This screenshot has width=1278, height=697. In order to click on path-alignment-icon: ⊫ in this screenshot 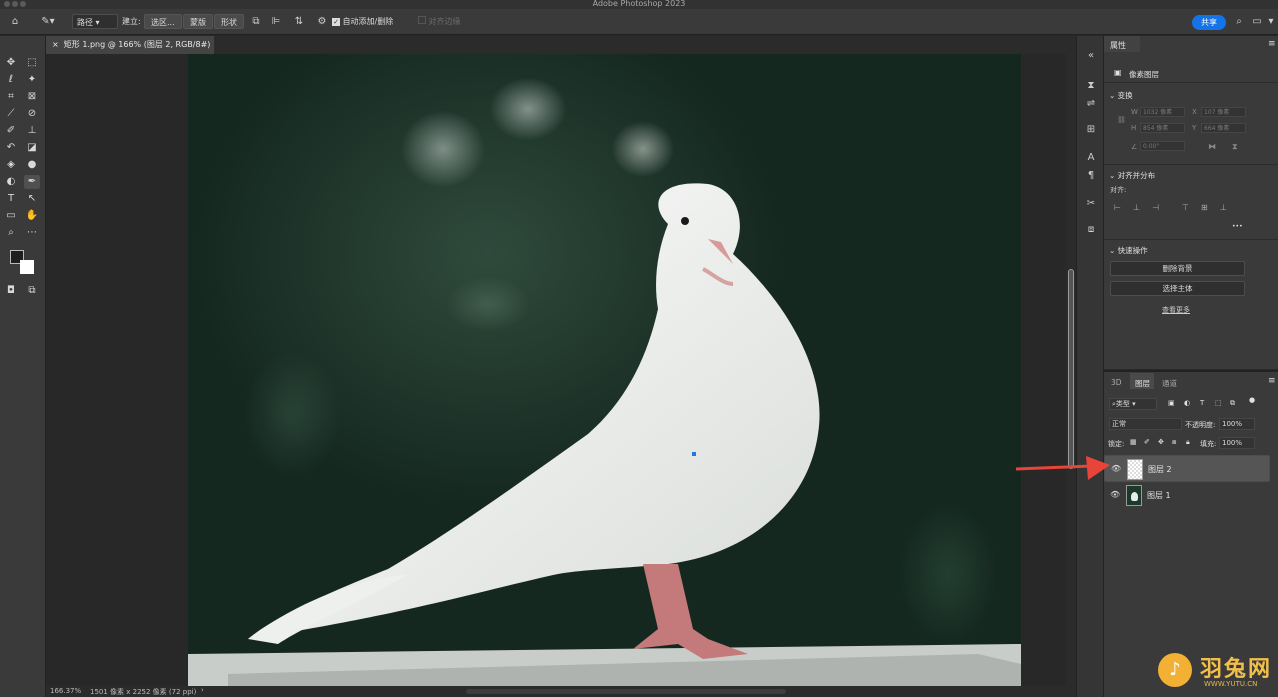, I will do `click(276, 21)`.